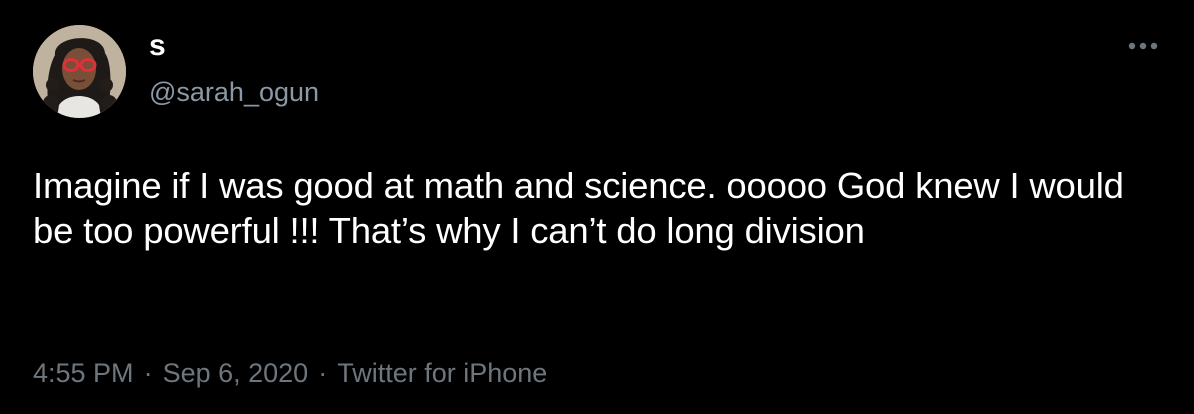 Image resolution: width=1194 pixels, height=414 pixels. What do you see at coordinates (157, 46) in the screenshot?
I see `display-name: s` at bounding box center [157, 46].